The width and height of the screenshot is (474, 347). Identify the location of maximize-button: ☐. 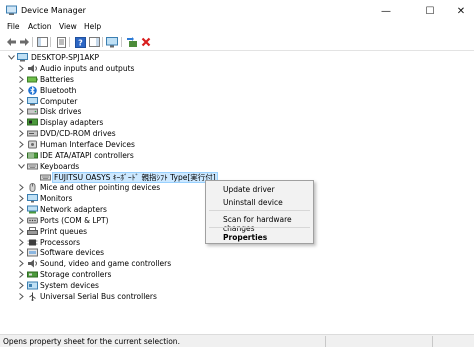
(430, 11).